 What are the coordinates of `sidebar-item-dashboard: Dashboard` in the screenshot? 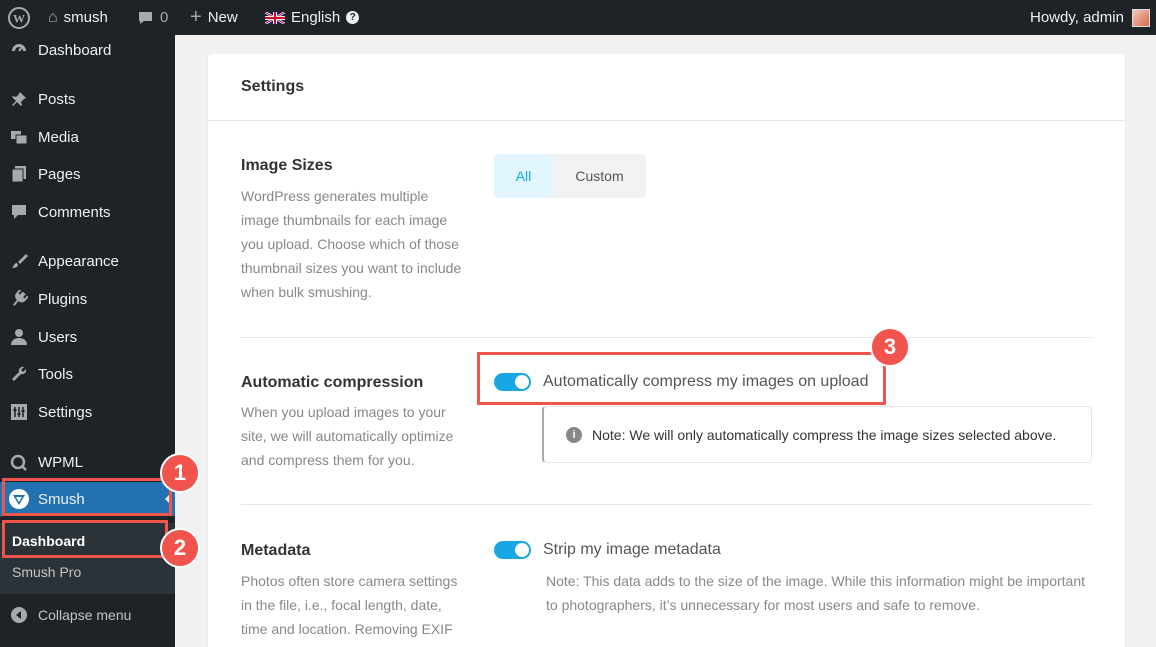 It's located at (87, 50).